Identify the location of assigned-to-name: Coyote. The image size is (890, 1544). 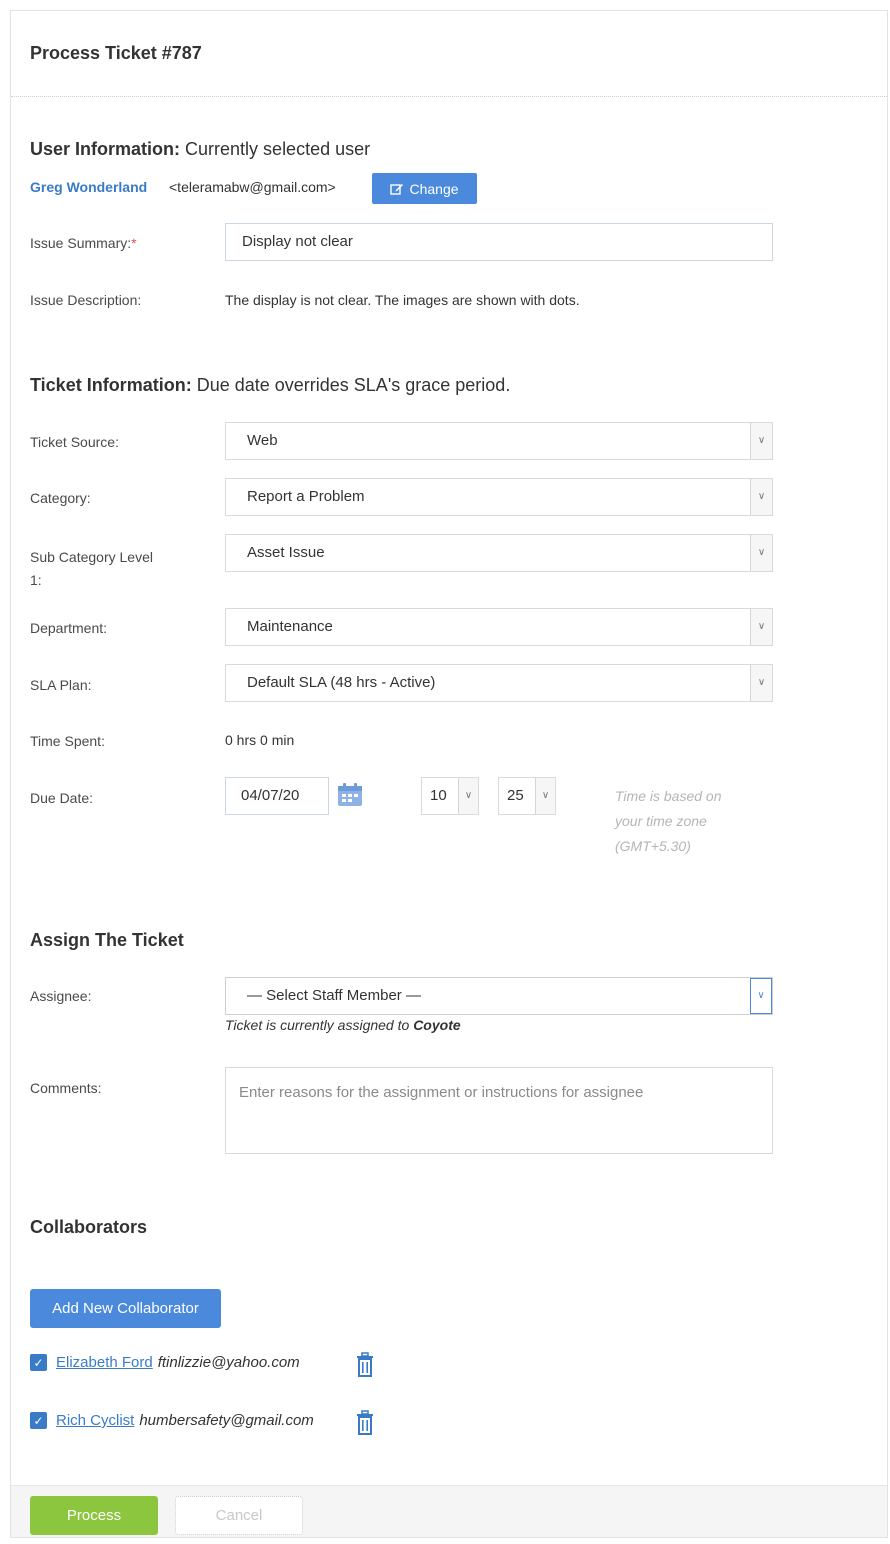
(437, 1025).